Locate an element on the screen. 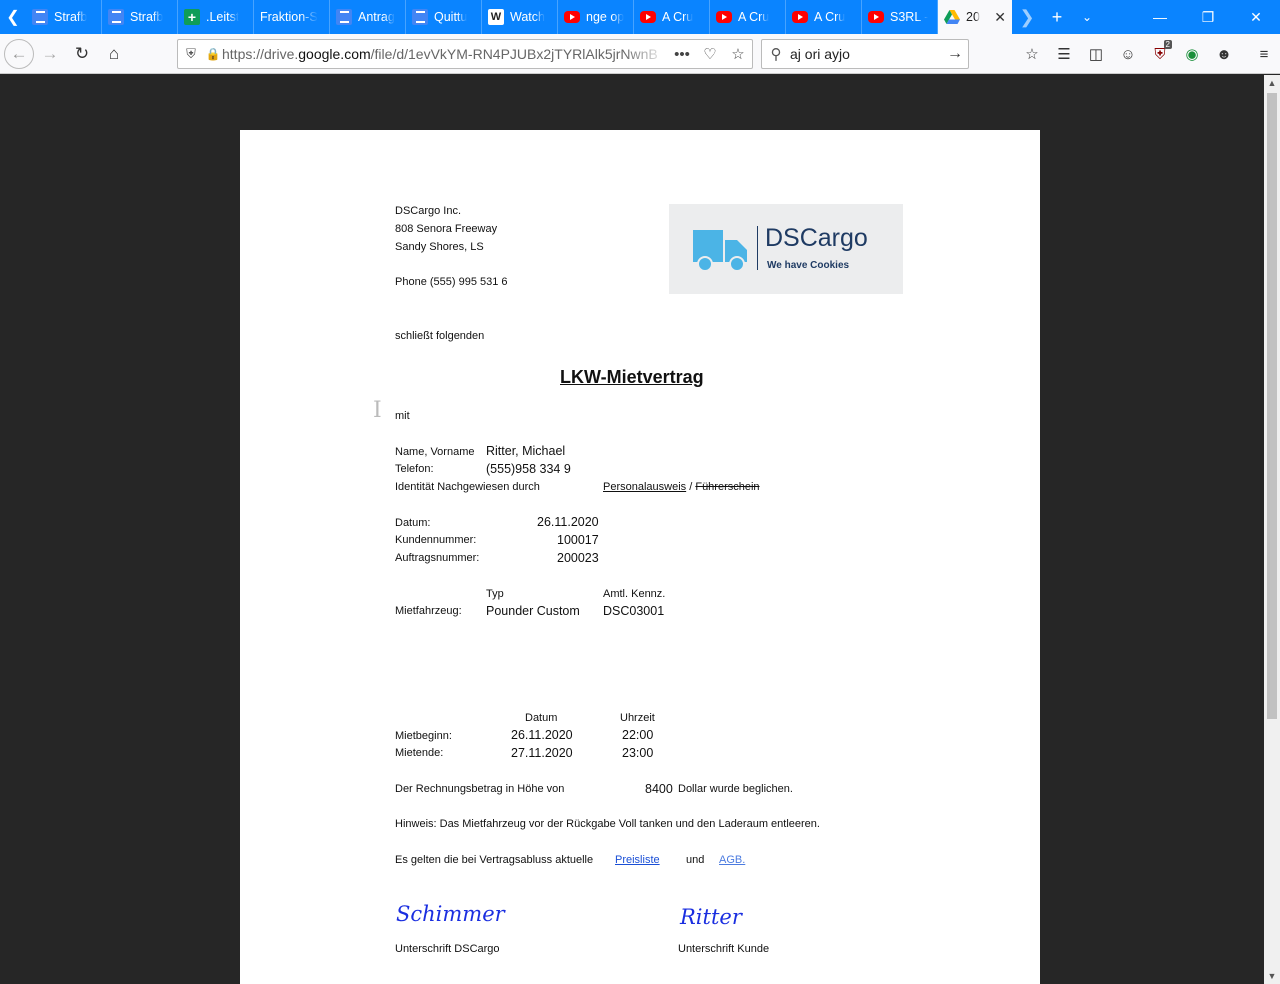 Image resolution: width=1280 pixels, height=984 pixels. tab-12: 20 ✕ is located at coordinates (975, 17).